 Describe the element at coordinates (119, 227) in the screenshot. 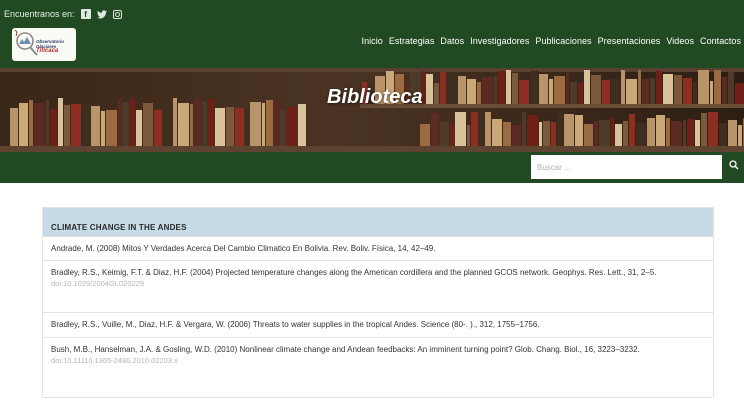

I see `section-title: CLIMATE CHANGE IN THE ANDES` at that location.